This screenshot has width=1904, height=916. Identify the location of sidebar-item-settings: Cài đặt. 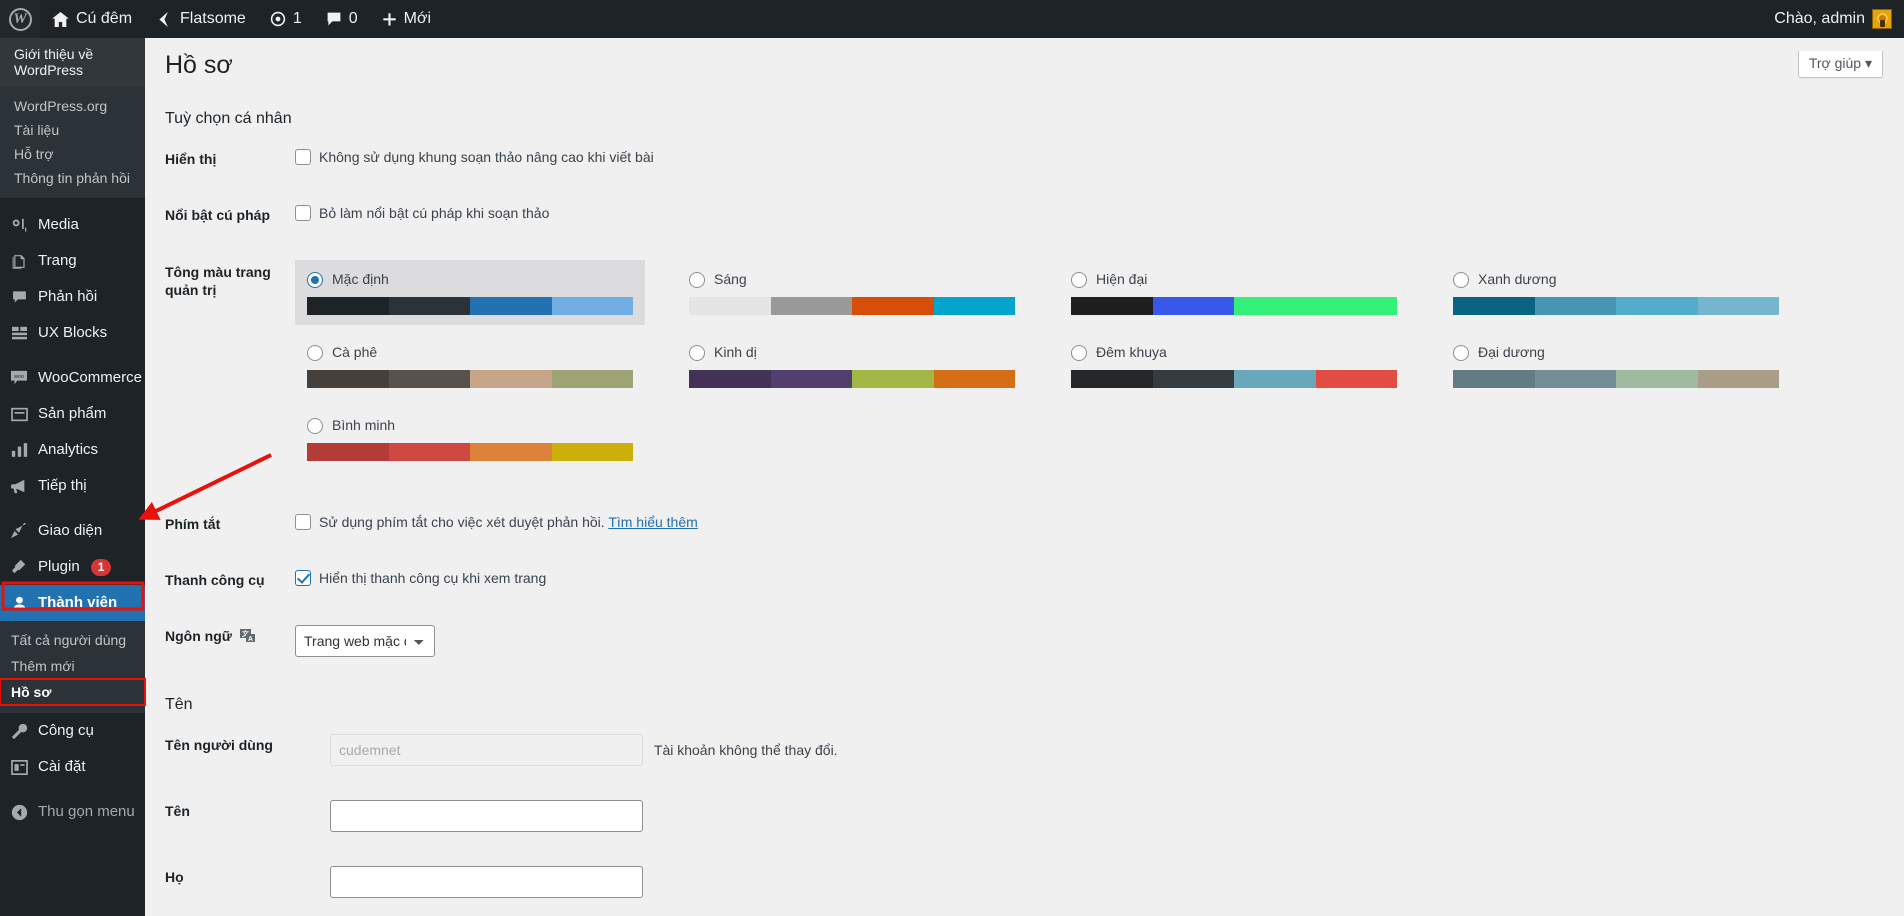
(72, 767).